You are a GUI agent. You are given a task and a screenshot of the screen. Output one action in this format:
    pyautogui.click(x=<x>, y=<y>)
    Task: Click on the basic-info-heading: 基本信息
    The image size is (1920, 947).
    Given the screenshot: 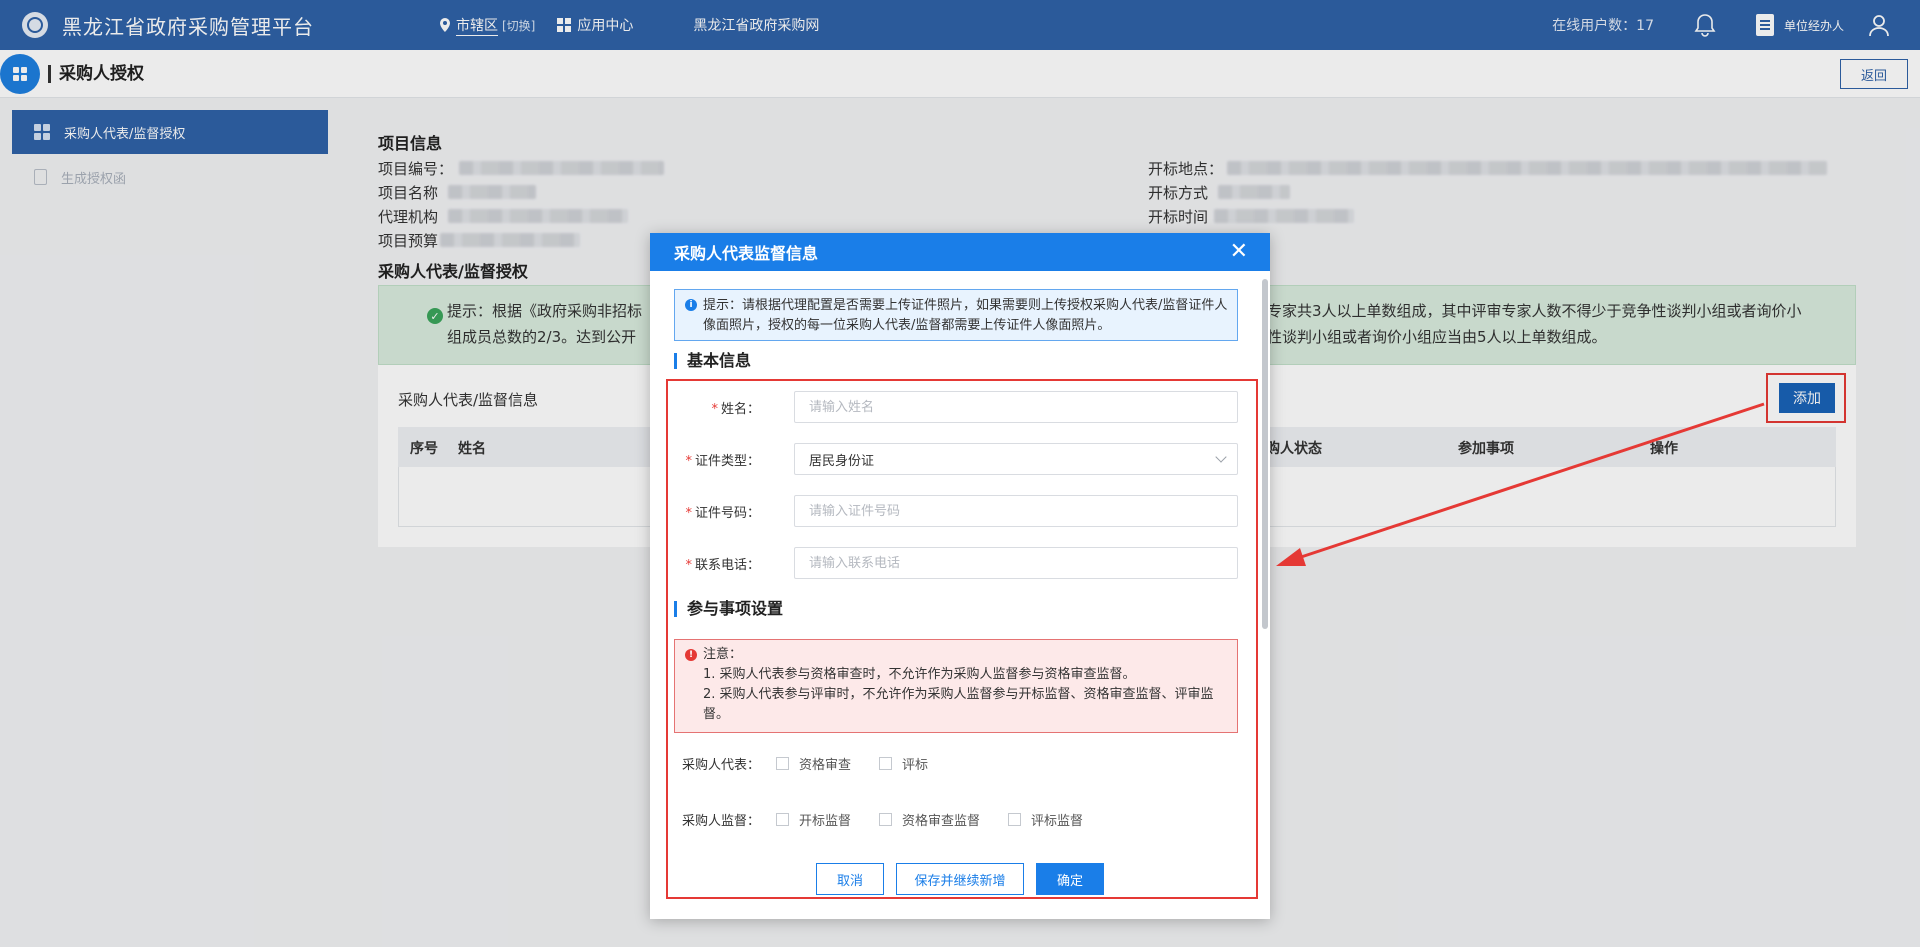 What is the action you would take?
    pyautogui.click(x=712, y=361)
    